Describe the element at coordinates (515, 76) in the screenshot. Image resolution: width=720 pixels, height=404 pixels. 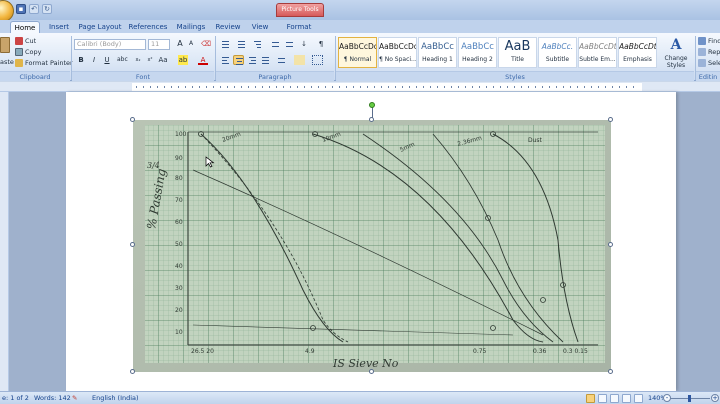
I see `styles-group-label: Styles` at that location.